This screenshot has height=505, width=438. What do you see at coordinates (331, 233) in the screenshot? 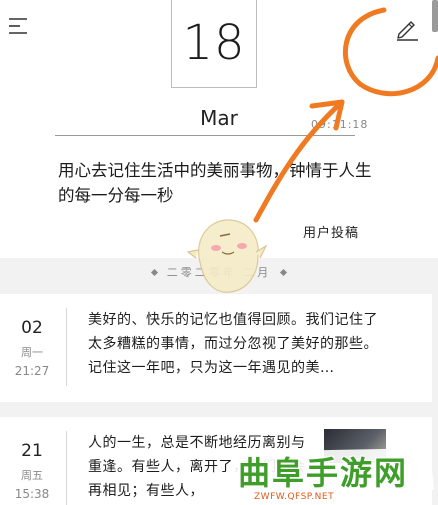
I see `featured-author: 用户投稿` at bounding box center [331, 233].